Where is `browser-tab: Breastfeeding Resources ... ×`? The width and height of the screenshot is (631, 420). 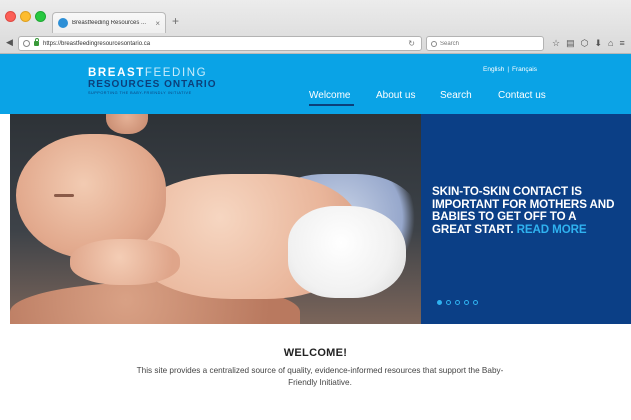
browser-tab: Breastfeeding Resources ... × is located at coordinates (109, 22).